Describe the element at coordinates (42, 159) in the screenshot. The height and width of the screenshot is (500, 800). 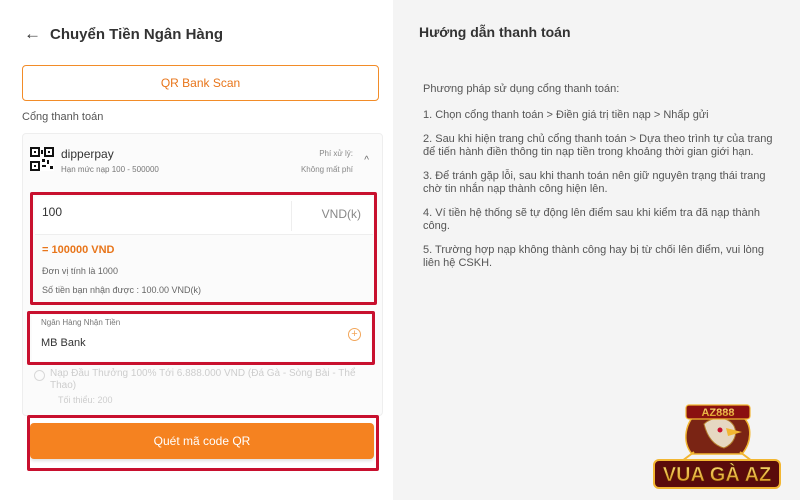
I see `qr-code-icon` at that location.